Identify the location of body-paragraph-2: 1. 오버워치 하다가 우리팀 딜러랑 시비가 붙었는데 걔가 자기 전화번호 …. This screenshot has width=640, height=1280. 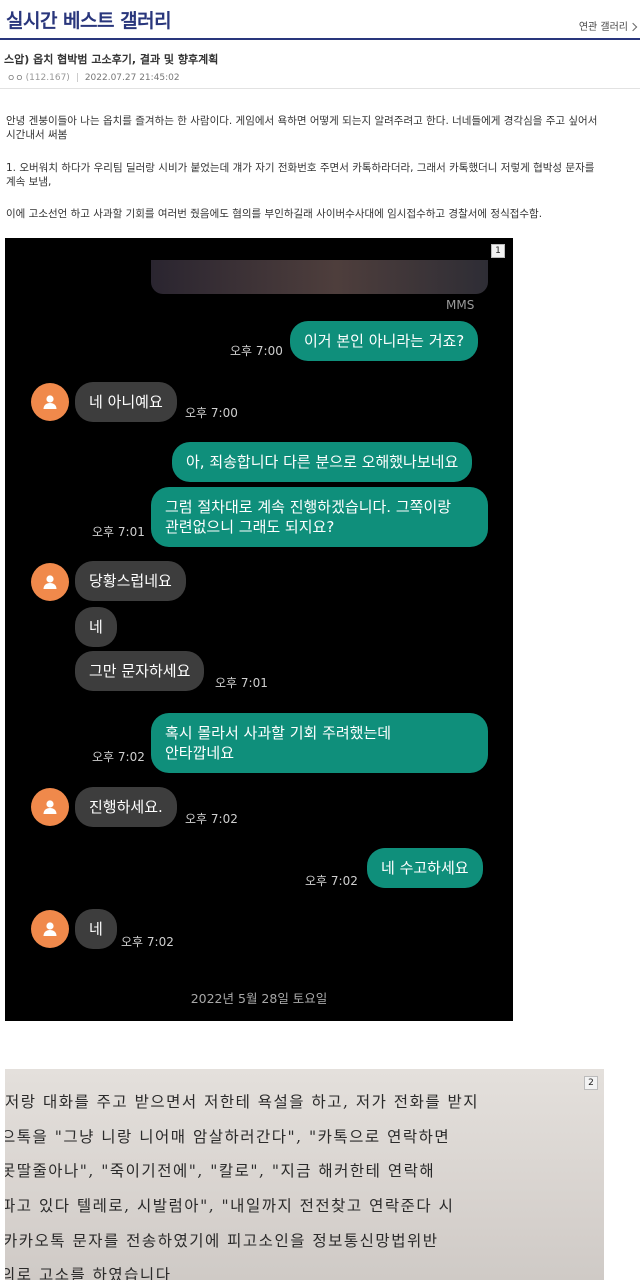
(322, 175).